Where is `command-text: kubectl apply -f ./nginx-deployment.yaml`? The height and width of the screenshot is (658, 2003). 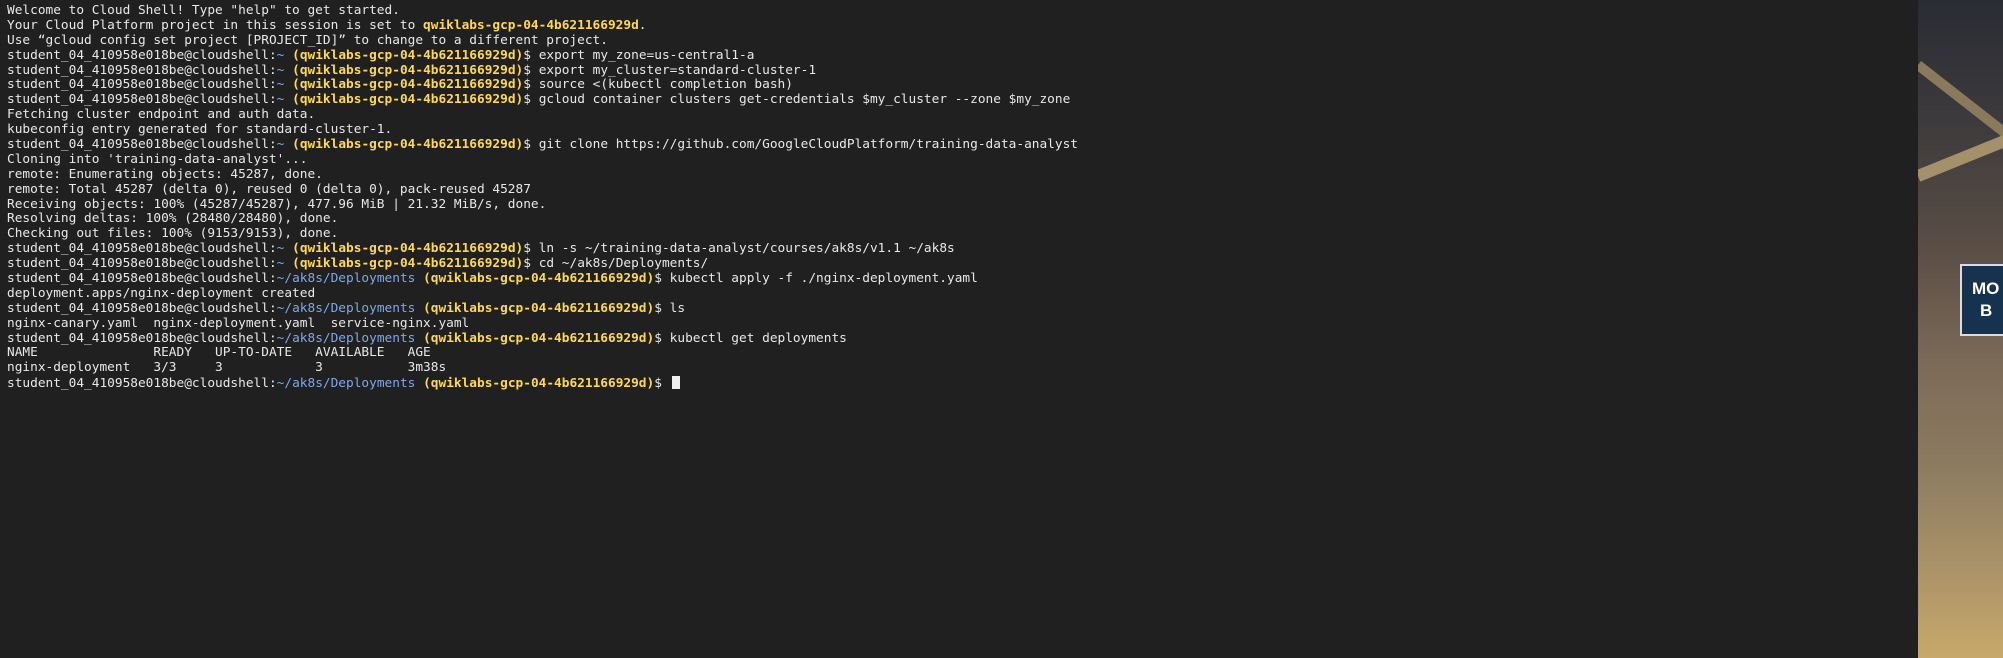 command-text: kubectl apply -f ./nginx-deployment.yaml is located at coordinates (823, 279).